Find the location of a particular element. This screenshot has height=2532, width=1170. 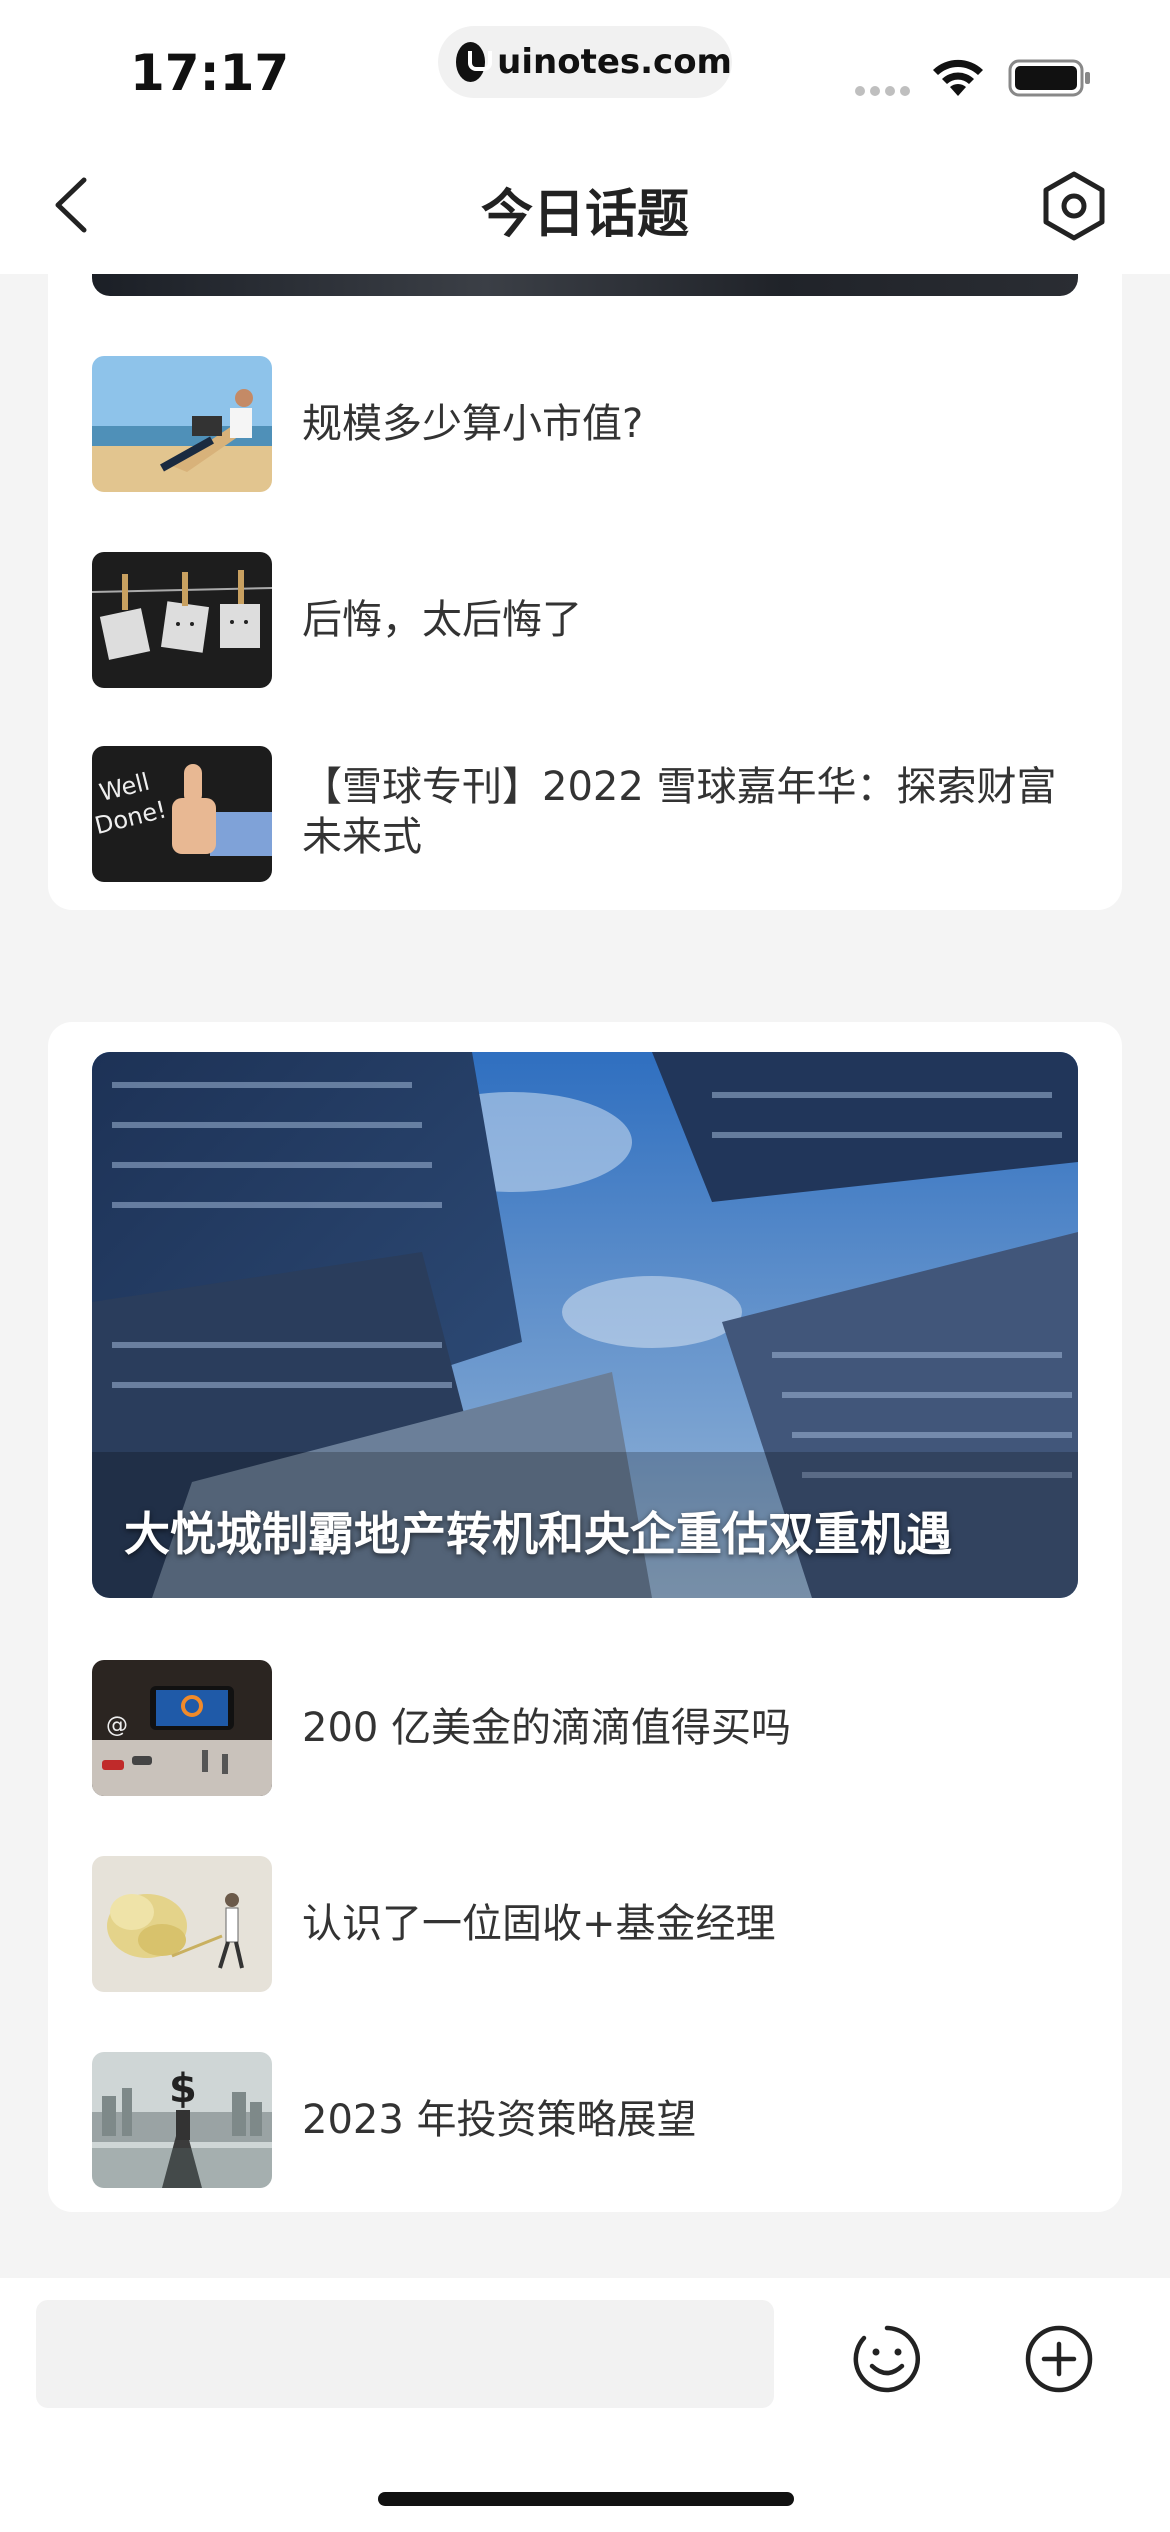

item-title: 【雪球专刊】2022 雪球嘉年华：探索财富未来式 is located at coordinates (679, 812).